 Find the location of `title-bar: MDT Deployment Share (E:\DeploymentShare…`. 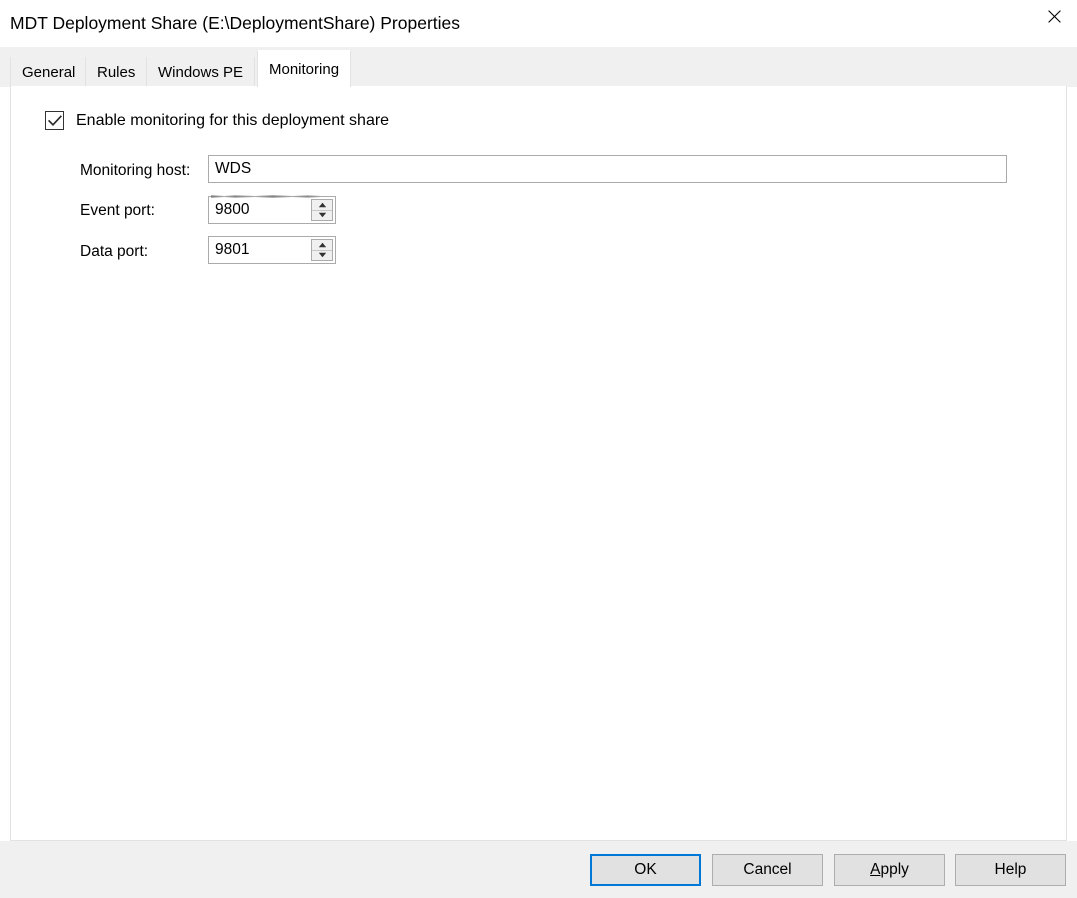

title-bar: MDT Deployment Share (E:\DeploymentShare… is located at coordinates (538, 23).